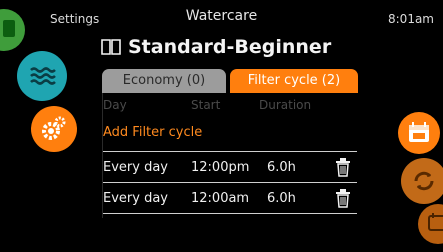 This screenshot has width=443, height=252. Describe the element at coordinates (294, 81) in the screenshot. I see `tab-filter-cycle: Filter cycle (2)` at that location.